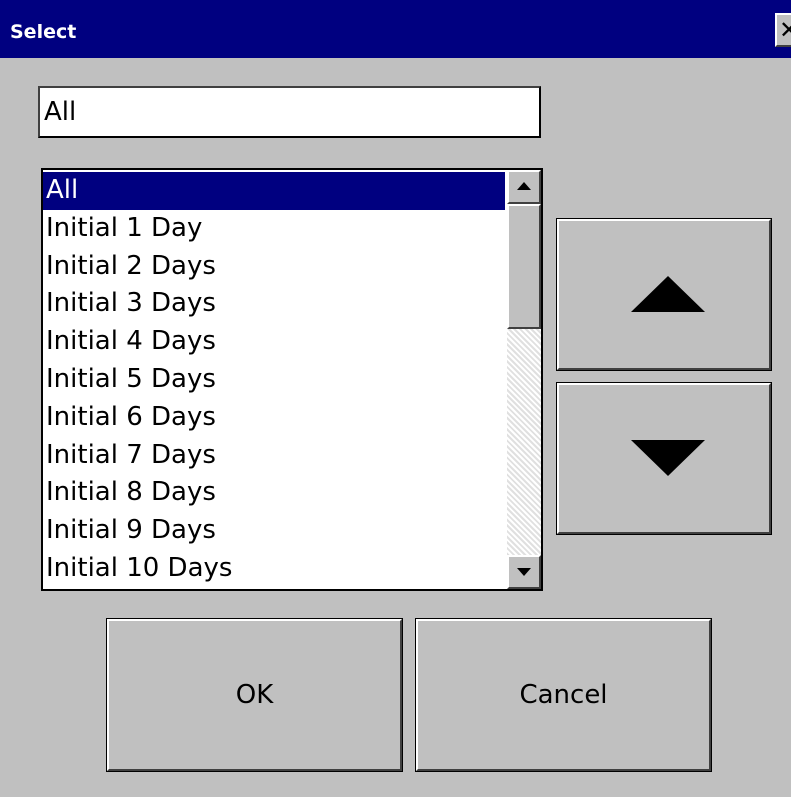 This screenshot has height=797, width=791. I want to click on list-item: Initial 3 Days, so click(274, 304).